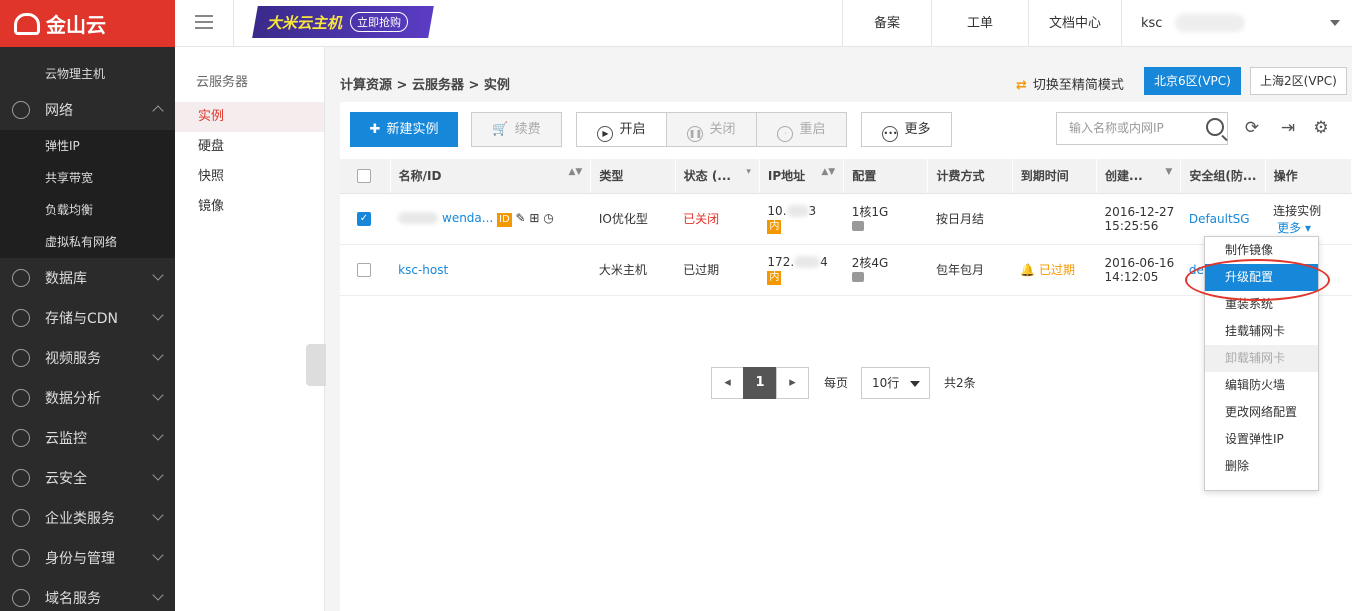 The image size is (1352, 611). Describe the element at coordinates (504, 219) in the screenshot. I see `id-badge: ID` at that location.